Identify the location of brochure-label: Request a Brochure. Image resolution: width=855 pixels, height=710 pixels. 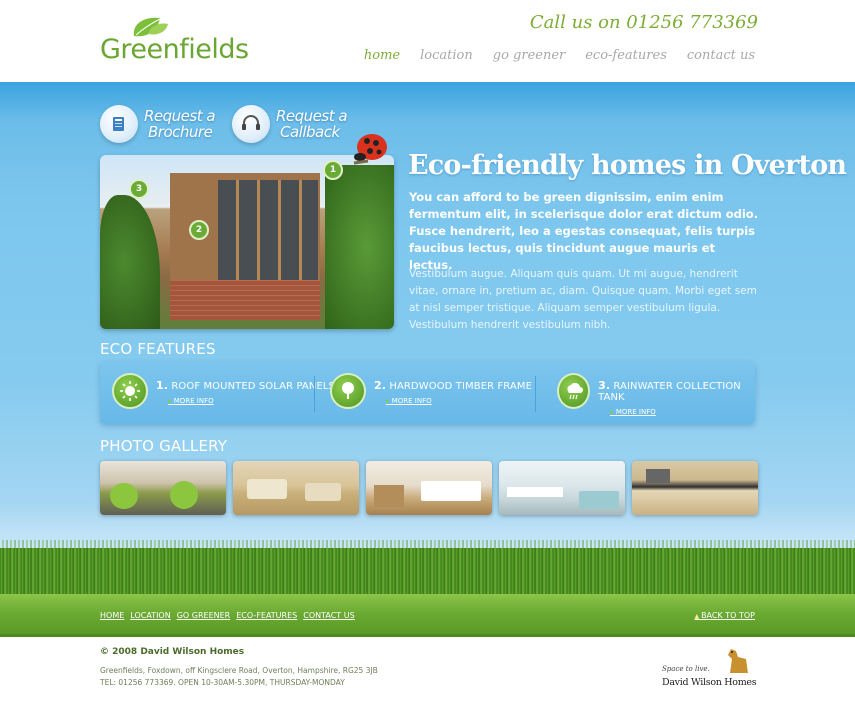
(180, 124).